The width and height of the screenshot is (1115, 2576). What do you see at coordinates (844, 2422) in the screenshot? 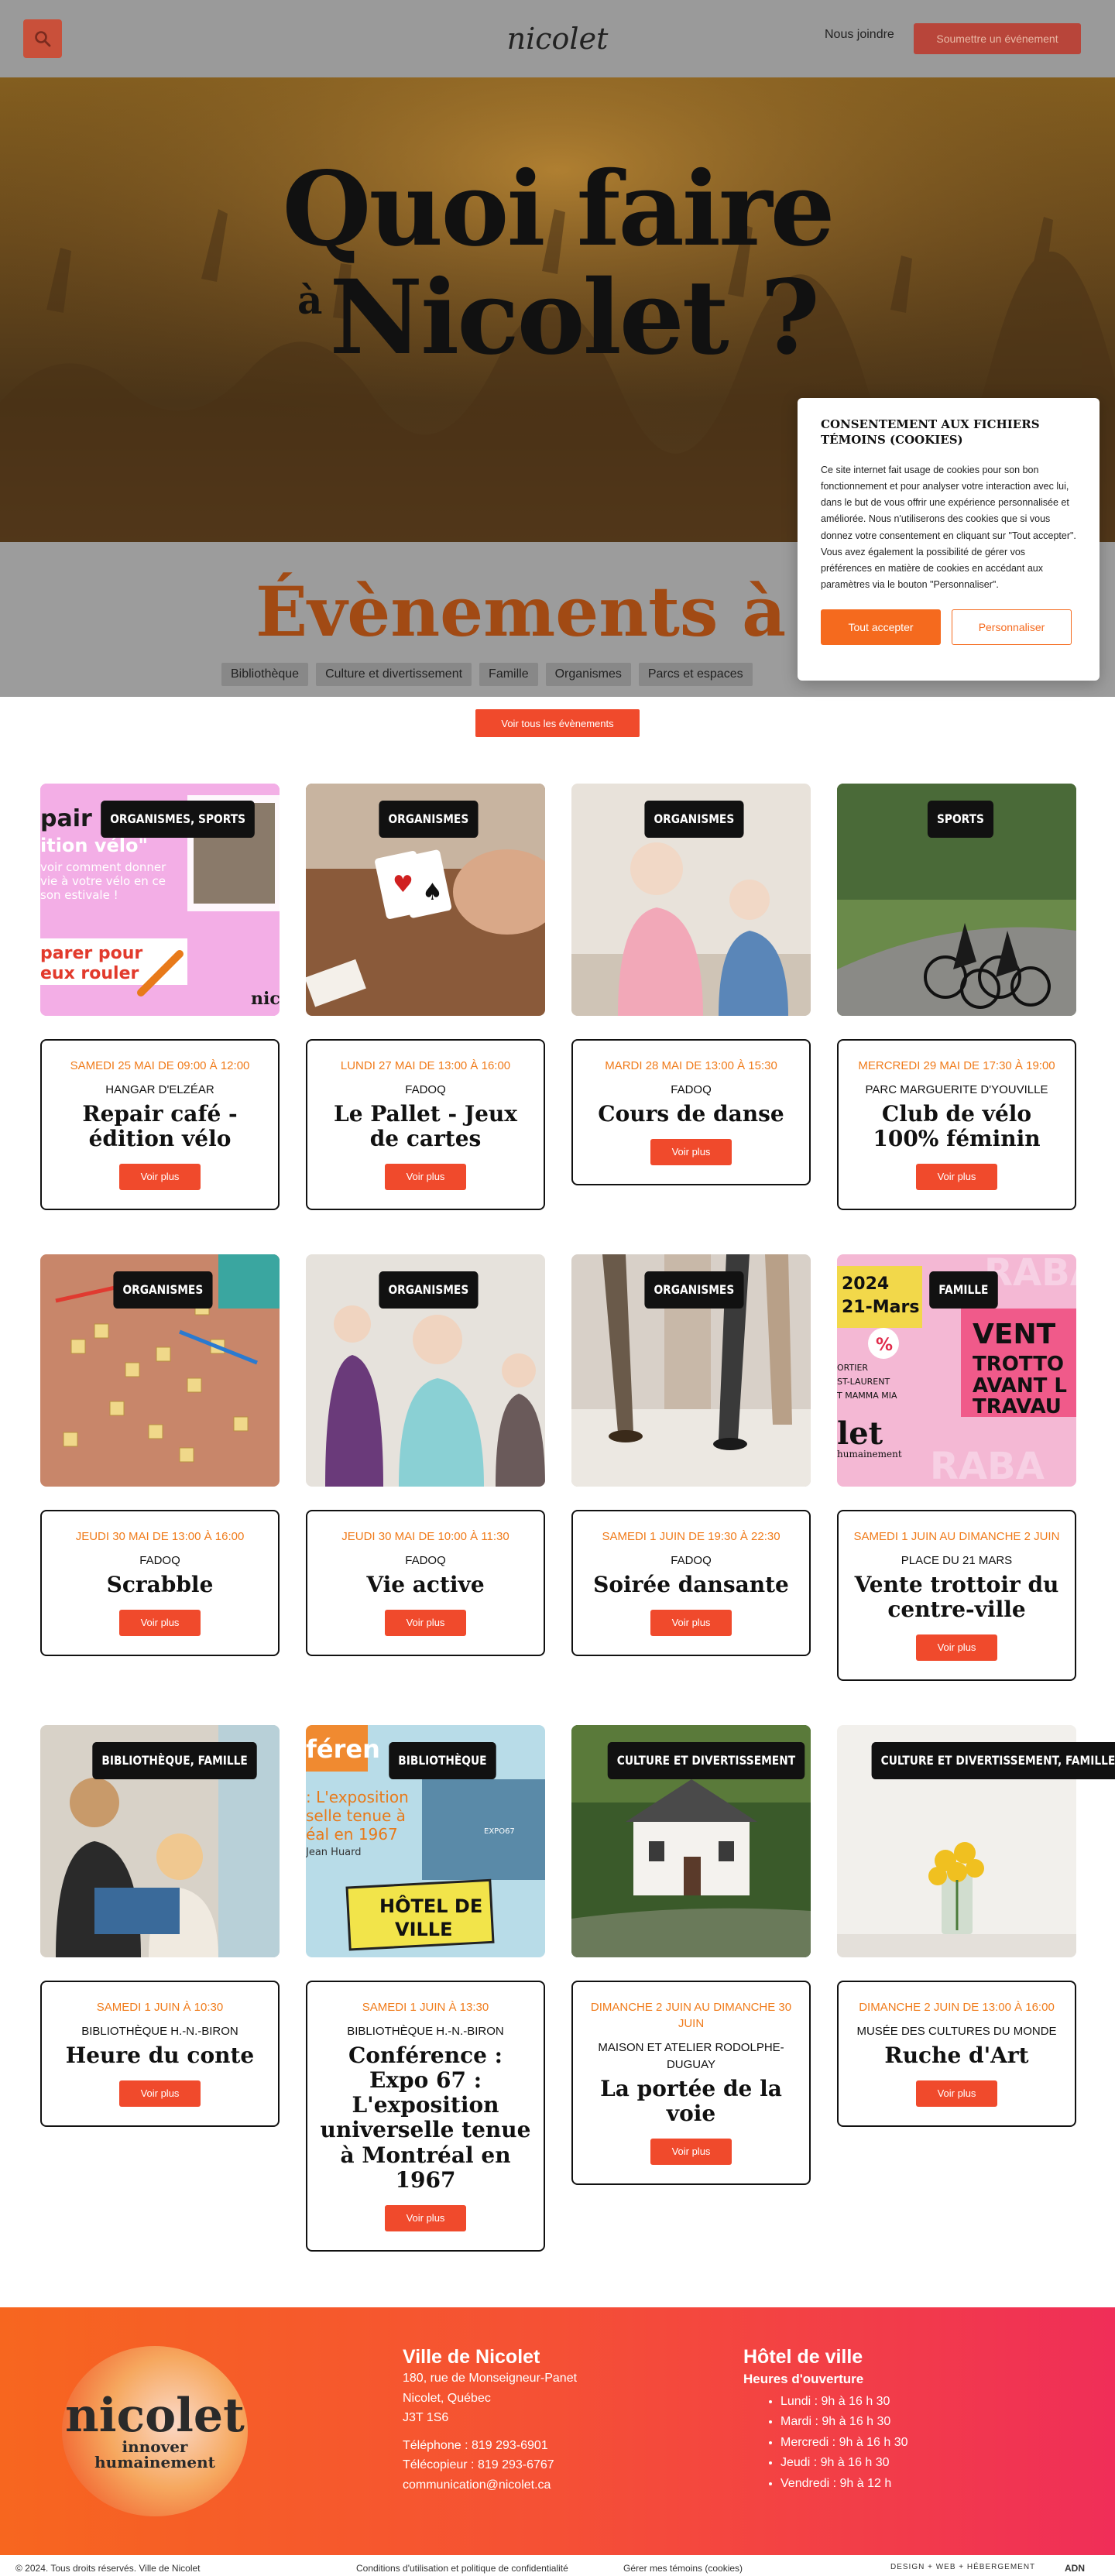
I see `hours-item: Mardi : 9h à 16 h 30` at bounding box center [844, 2422].